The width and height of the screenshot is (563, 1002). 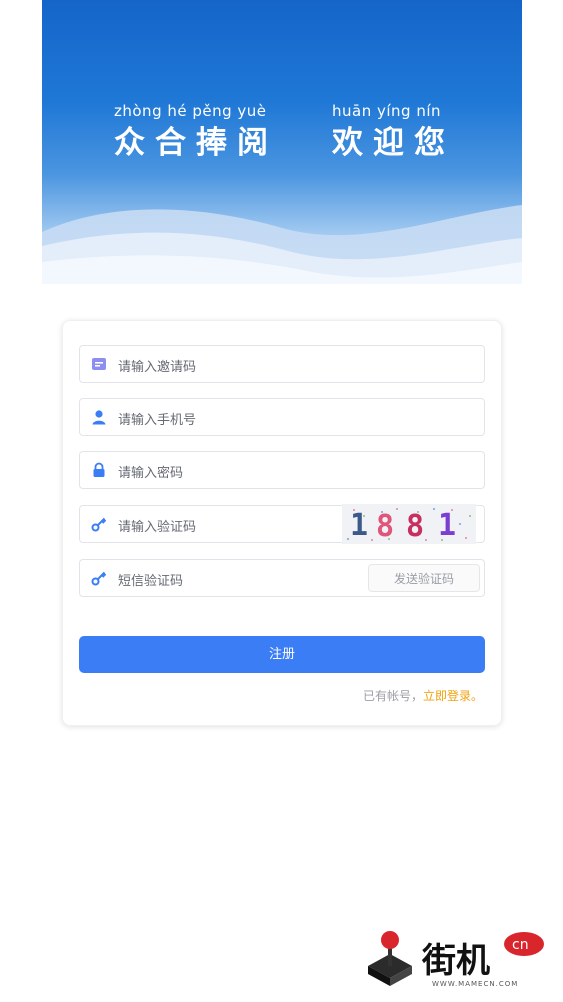 I want to click on watermark-logo: 街机 cn WWW.MAMECN.COM, so click(x=456, y=959).